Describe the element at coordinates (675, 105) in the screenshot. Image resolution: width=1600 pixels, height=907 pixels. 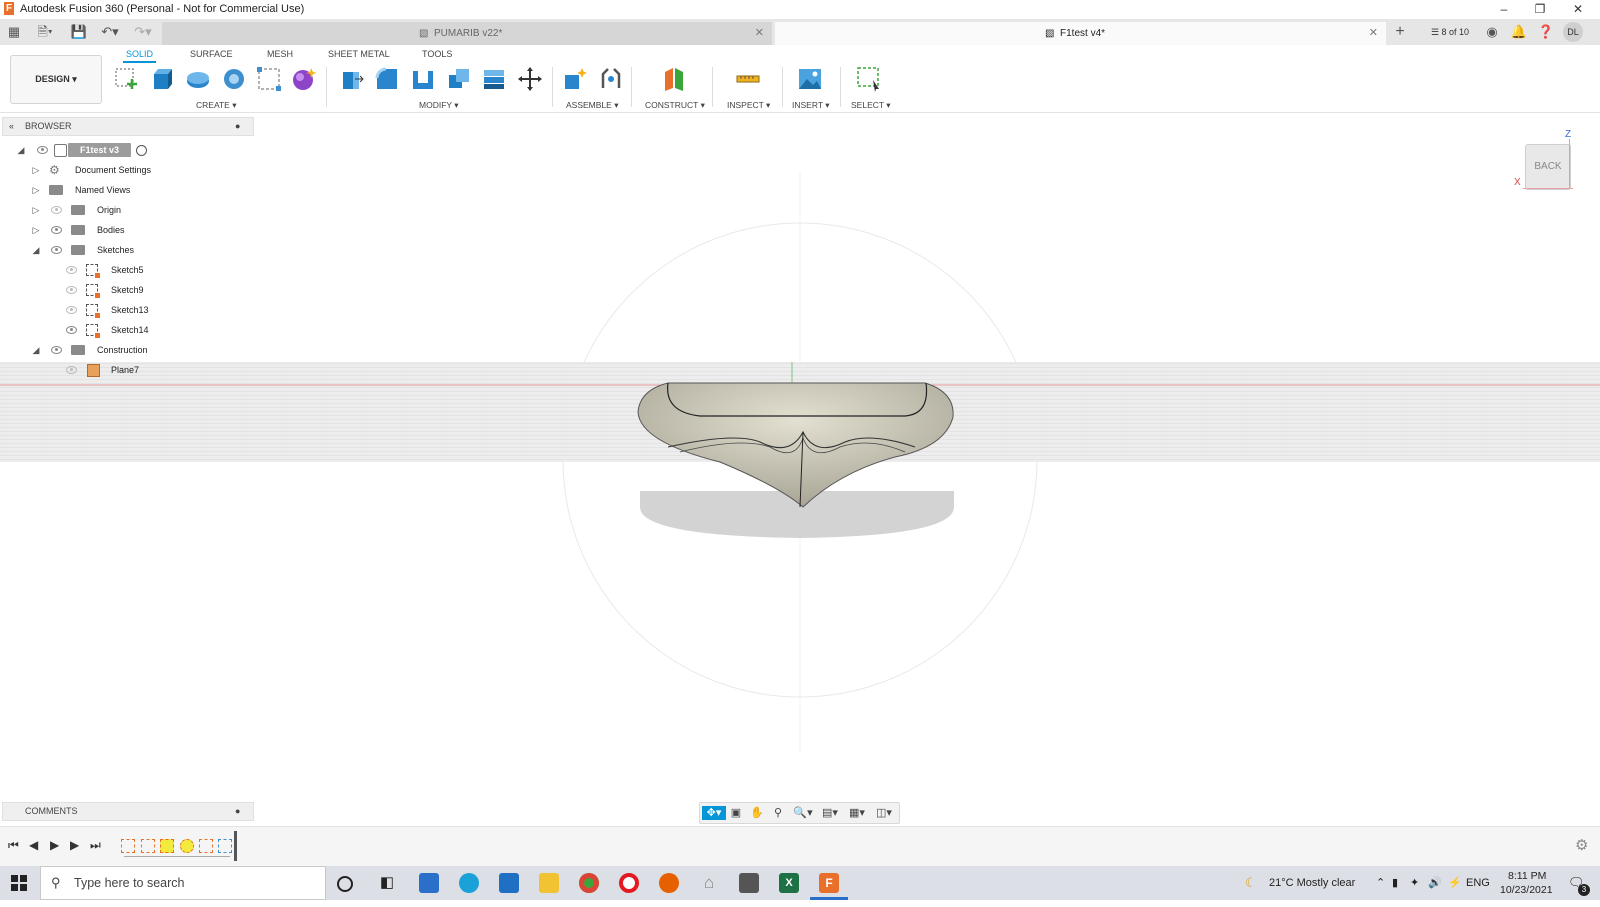
I see `construct-menu: CONSTRUCT ▾` at that location.